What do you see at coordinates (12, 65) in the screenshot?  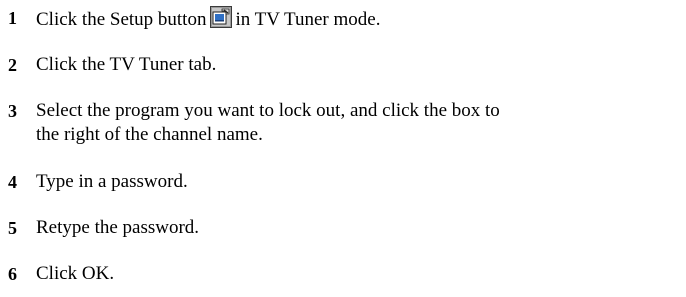 I see `step-number: 2` at bounding box center [12, 65].